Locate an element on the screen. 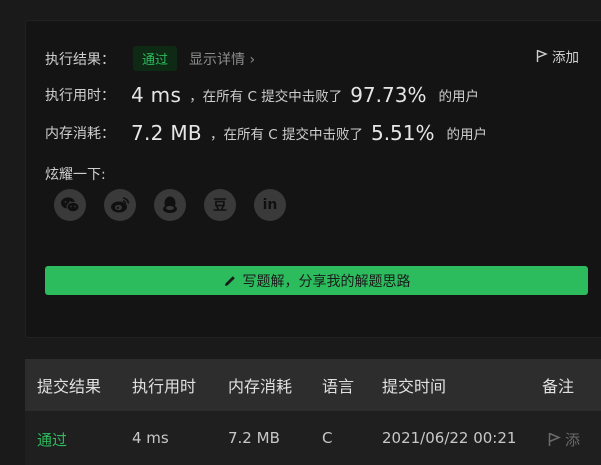  result-row: 执行结果： 通过 显示详情 › is located at coordinates (150, 58).